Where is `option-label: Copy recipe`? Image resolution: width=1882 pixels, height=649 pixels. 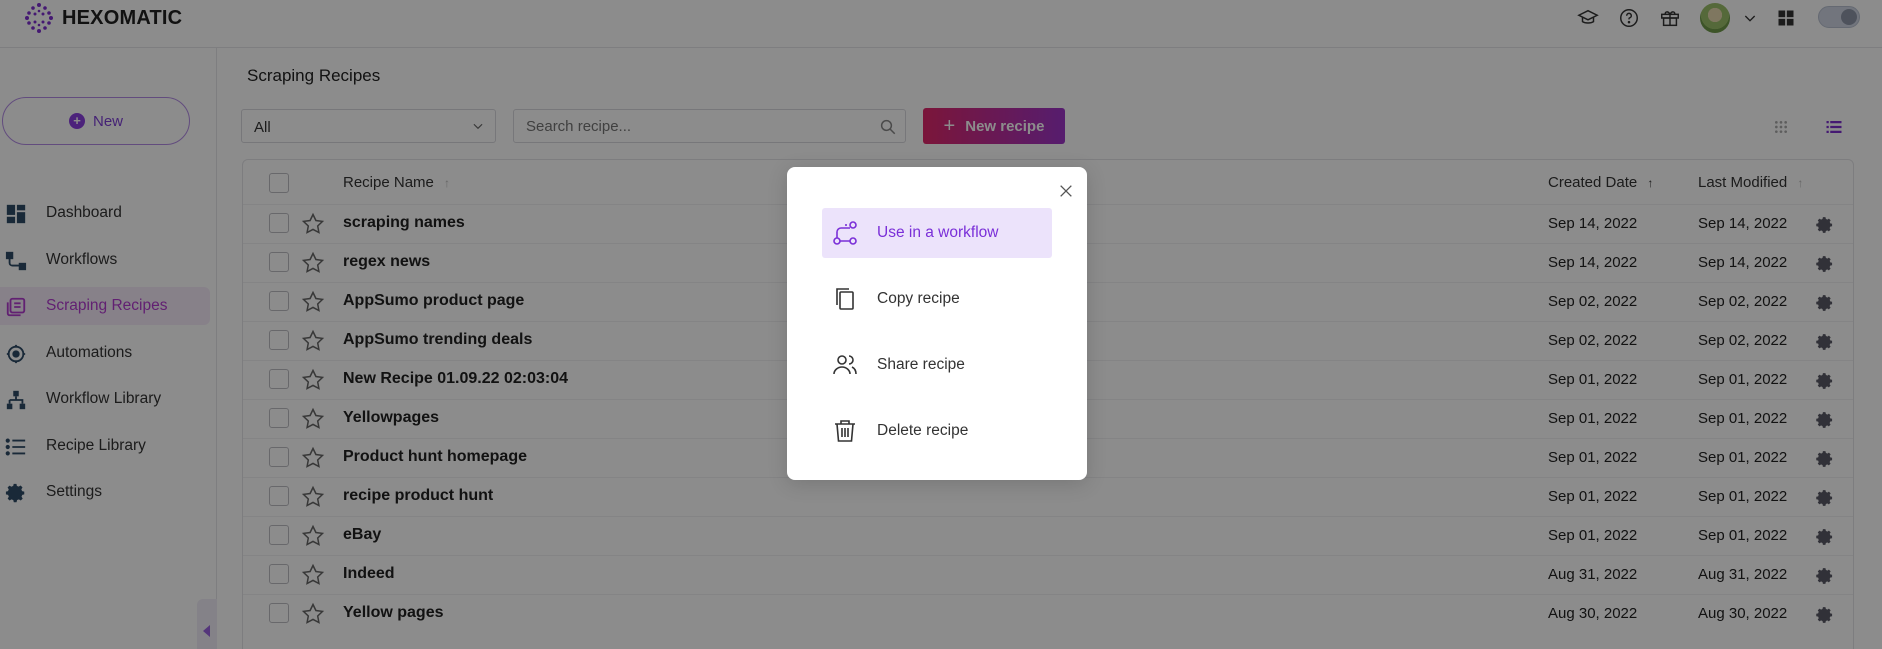 option-label: Copy recipe is located at coordinates (918, 298).